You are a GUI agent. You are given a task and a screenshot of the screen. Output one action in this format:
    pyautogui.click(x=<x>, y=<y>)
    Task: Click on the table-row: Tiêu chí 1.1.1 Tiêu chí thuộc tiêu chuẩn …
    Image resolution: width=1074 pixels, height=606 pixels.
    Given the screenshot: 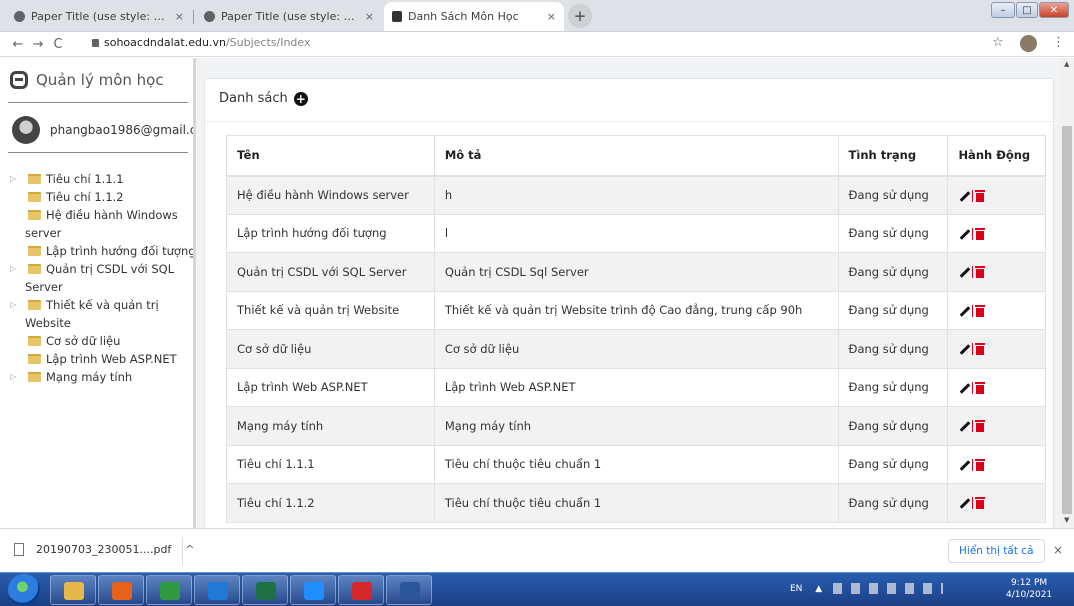 What is the action you would take?
    pyautogui.click(x=636, y=464)
    